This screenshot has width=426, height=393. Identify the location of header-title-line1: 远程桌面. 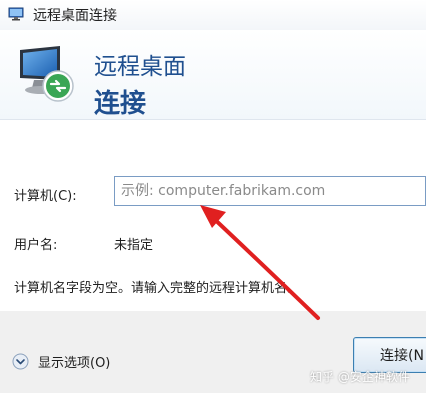
(140, 67).